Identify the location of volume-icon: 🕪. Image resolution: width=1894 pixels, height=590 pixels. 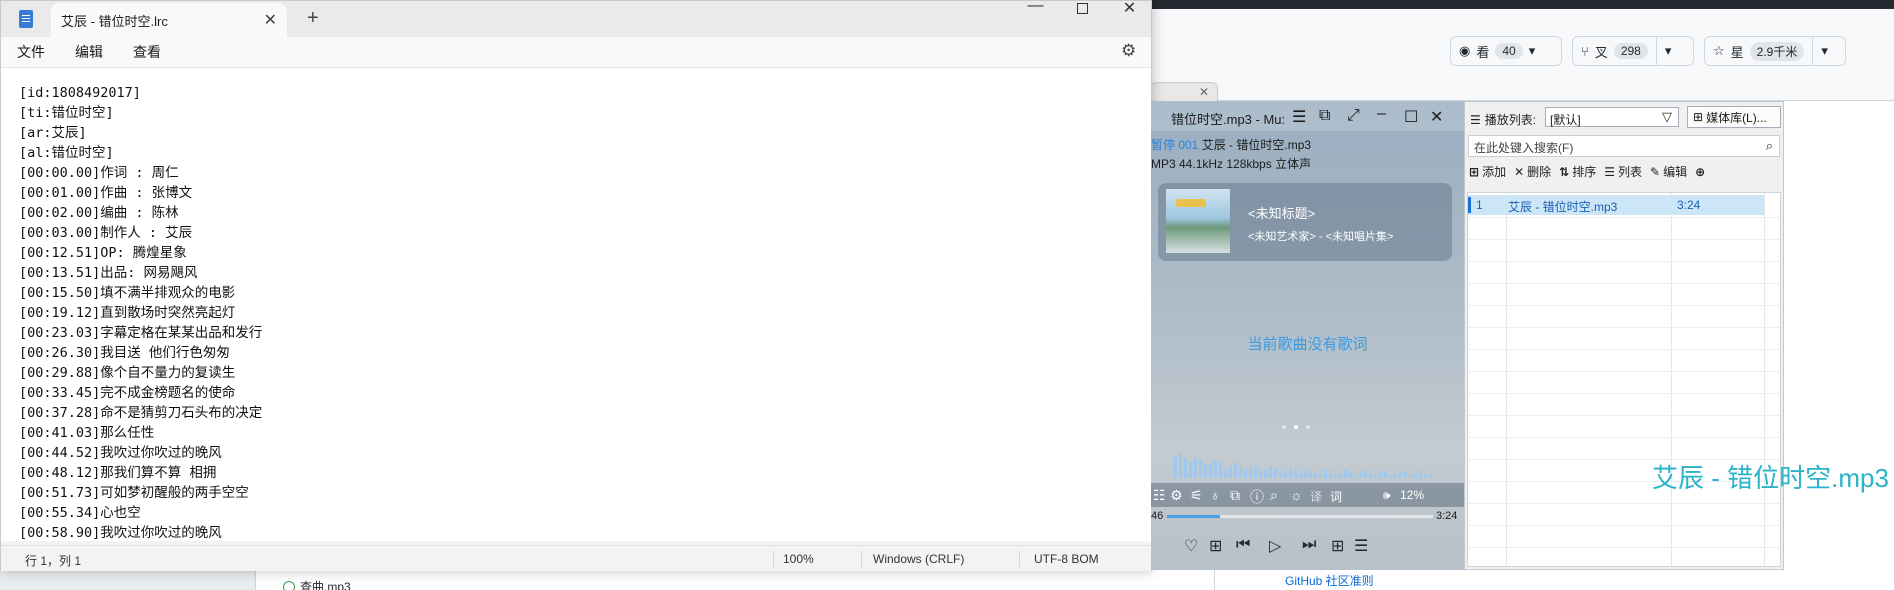
(1387, 495).